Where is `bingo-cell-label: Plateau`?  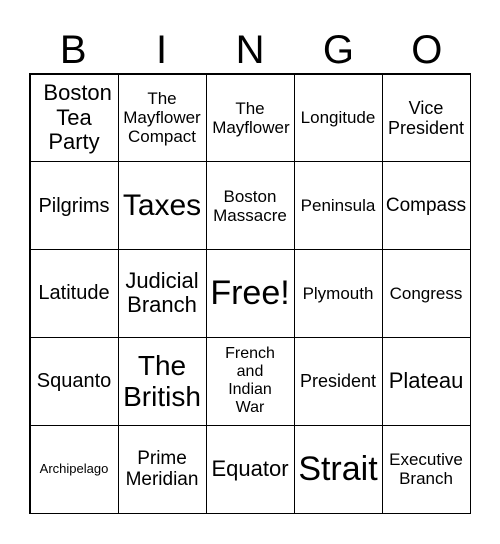
bingo-cell-label: Plateau is located at coordinates (426, 380).